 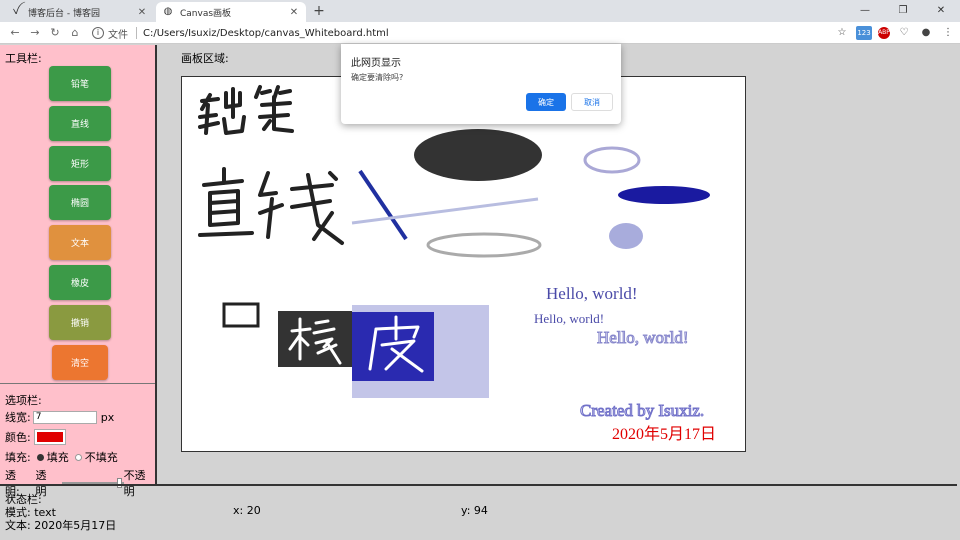 I want to click on blog-icon: ꪜ, so click(x=16, y=11).